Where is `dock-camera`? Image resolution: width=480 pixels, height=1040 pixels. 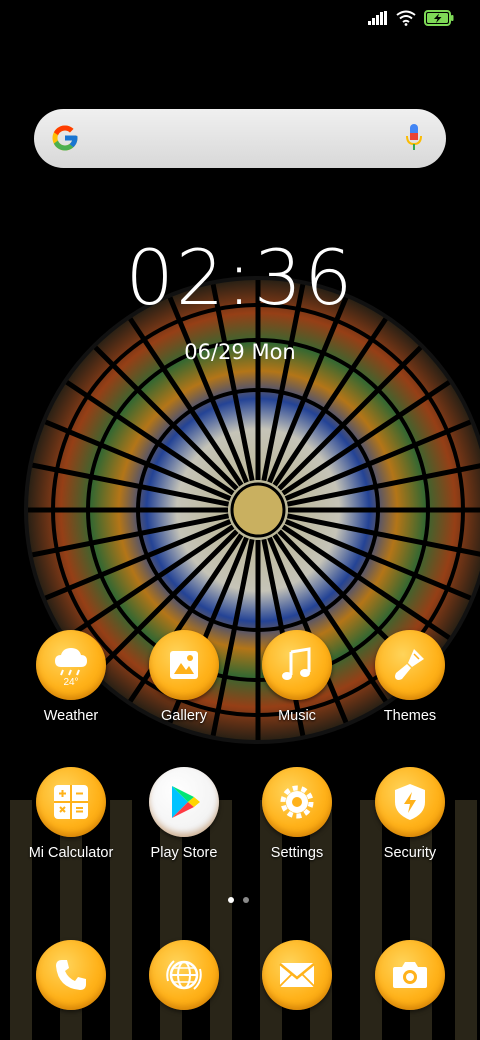
dock-camera is located at coordinates (410, 975).